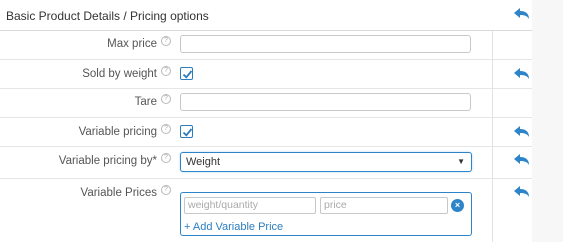  I want to click on panel-header: Basic Product Details / Pricing options, so click(266, 15).